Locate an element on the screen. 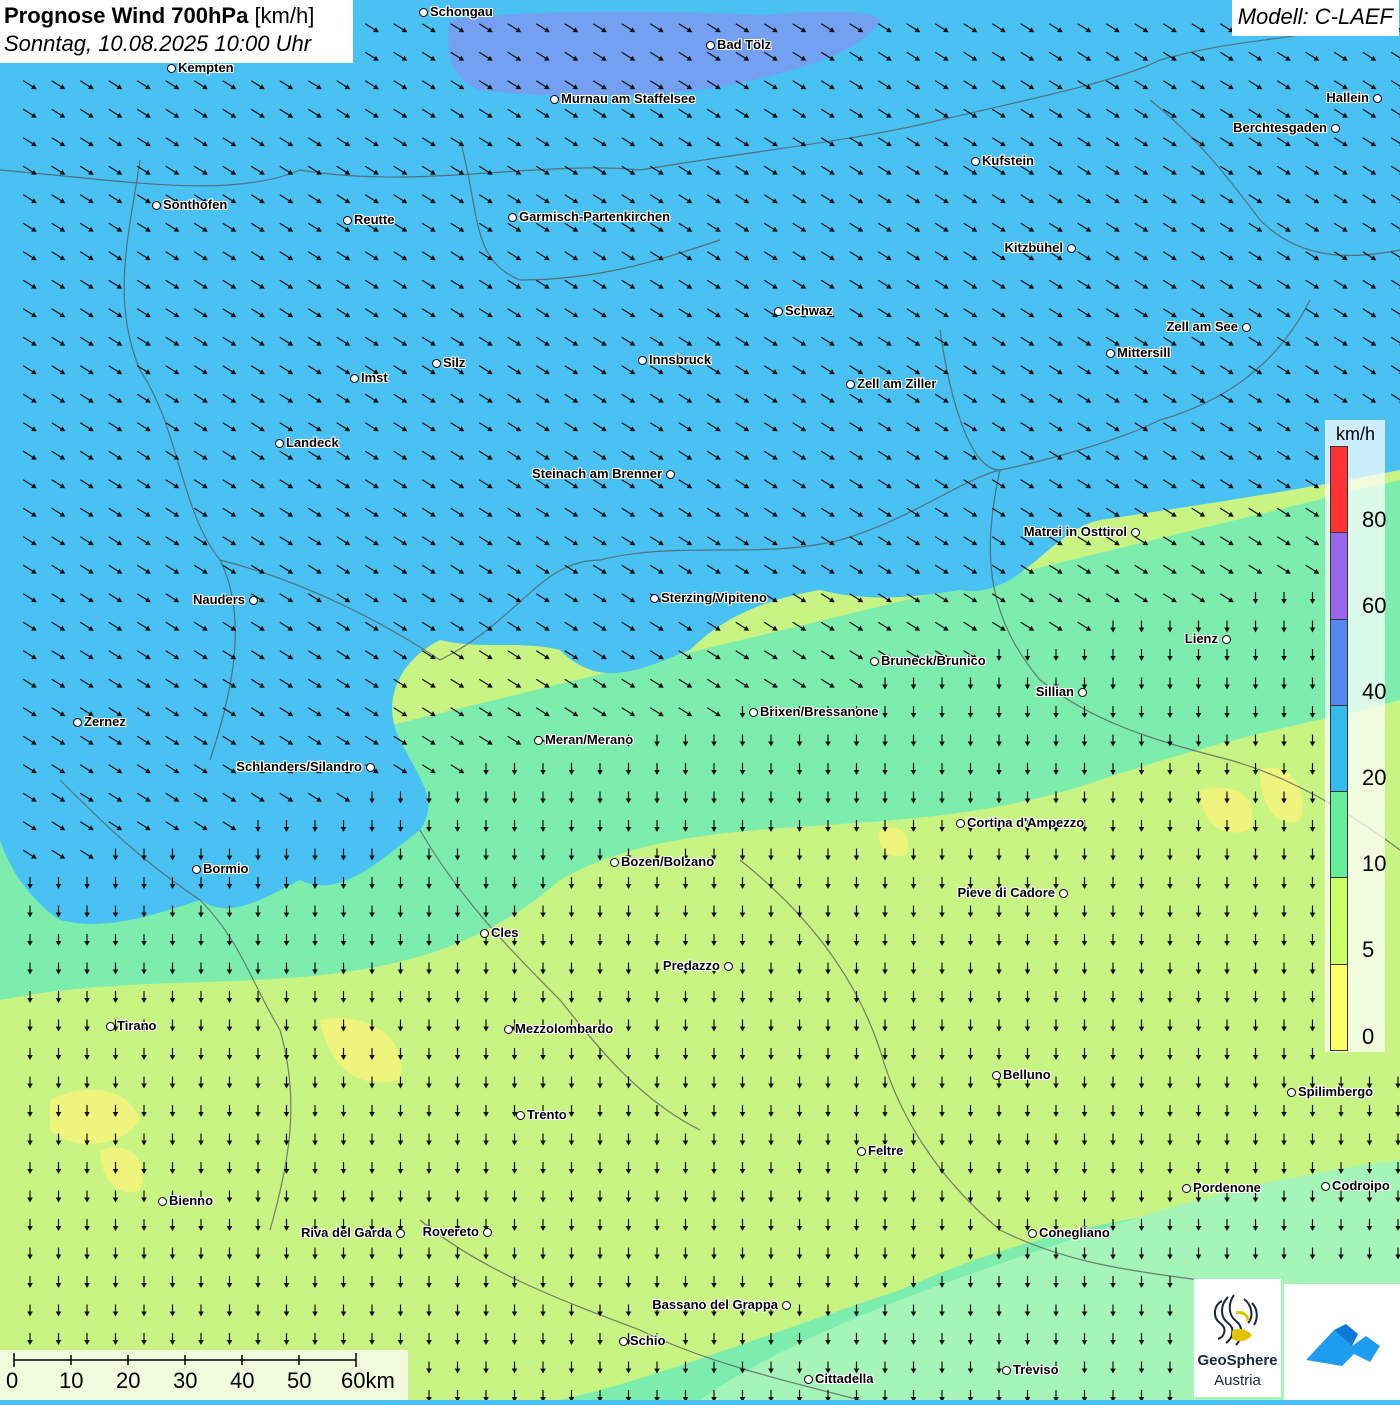 This screenshot has width=1400, height=1405. city-label: Cittadella is located at coordinates (844, 1378).